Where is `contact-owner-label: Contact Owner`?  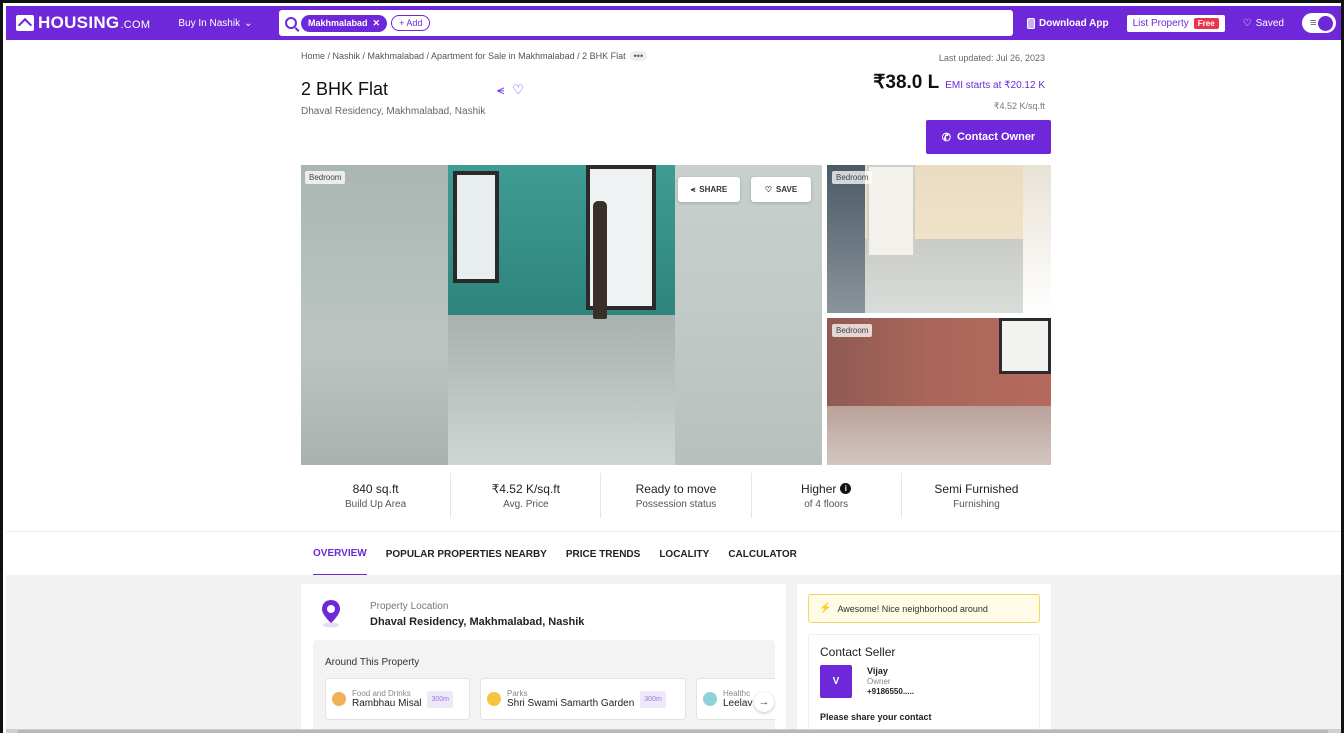 contact-owner-label: Contact Owner is located at coordinates (996, 137).